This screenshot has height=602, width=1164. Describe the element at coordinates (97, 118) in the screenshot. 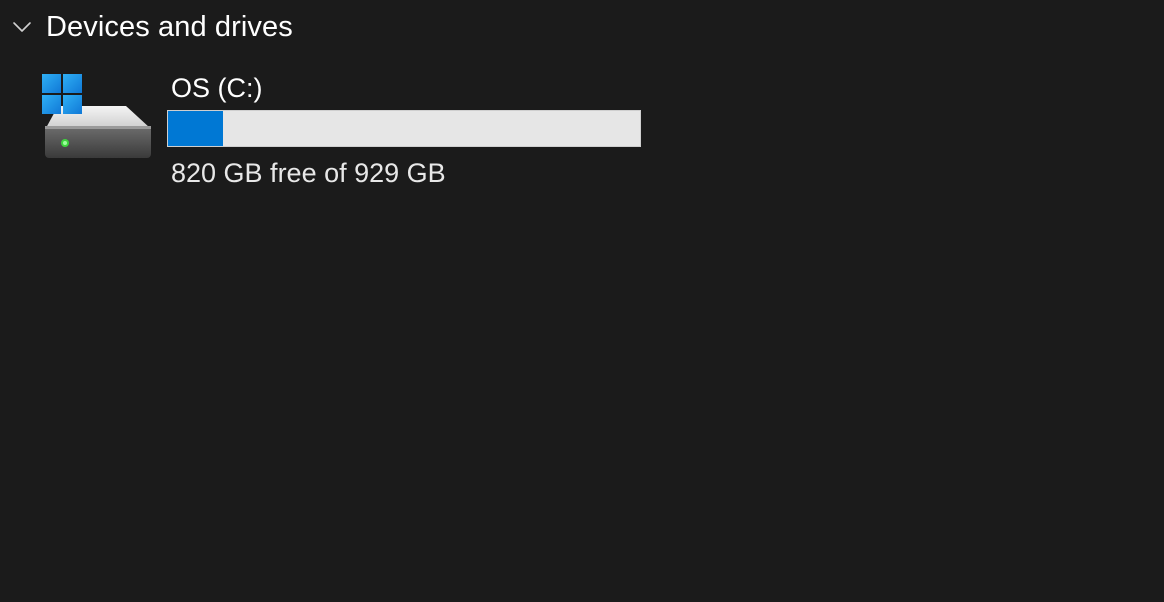

I see `hard-drive-windows-icon` at that location.